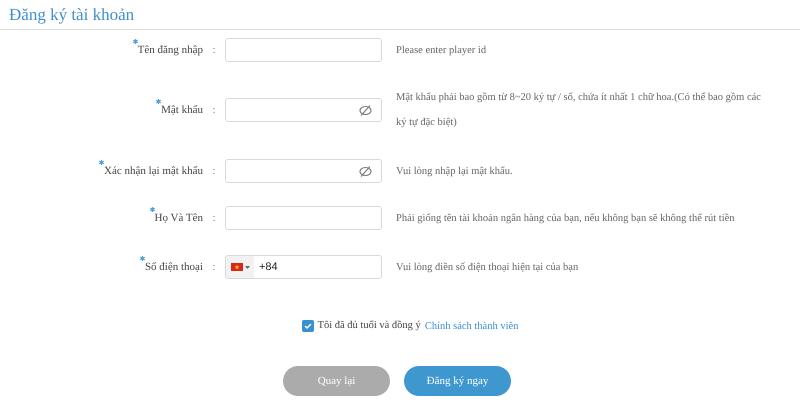  I want to click on phone-field: +84, so click(303, 267).